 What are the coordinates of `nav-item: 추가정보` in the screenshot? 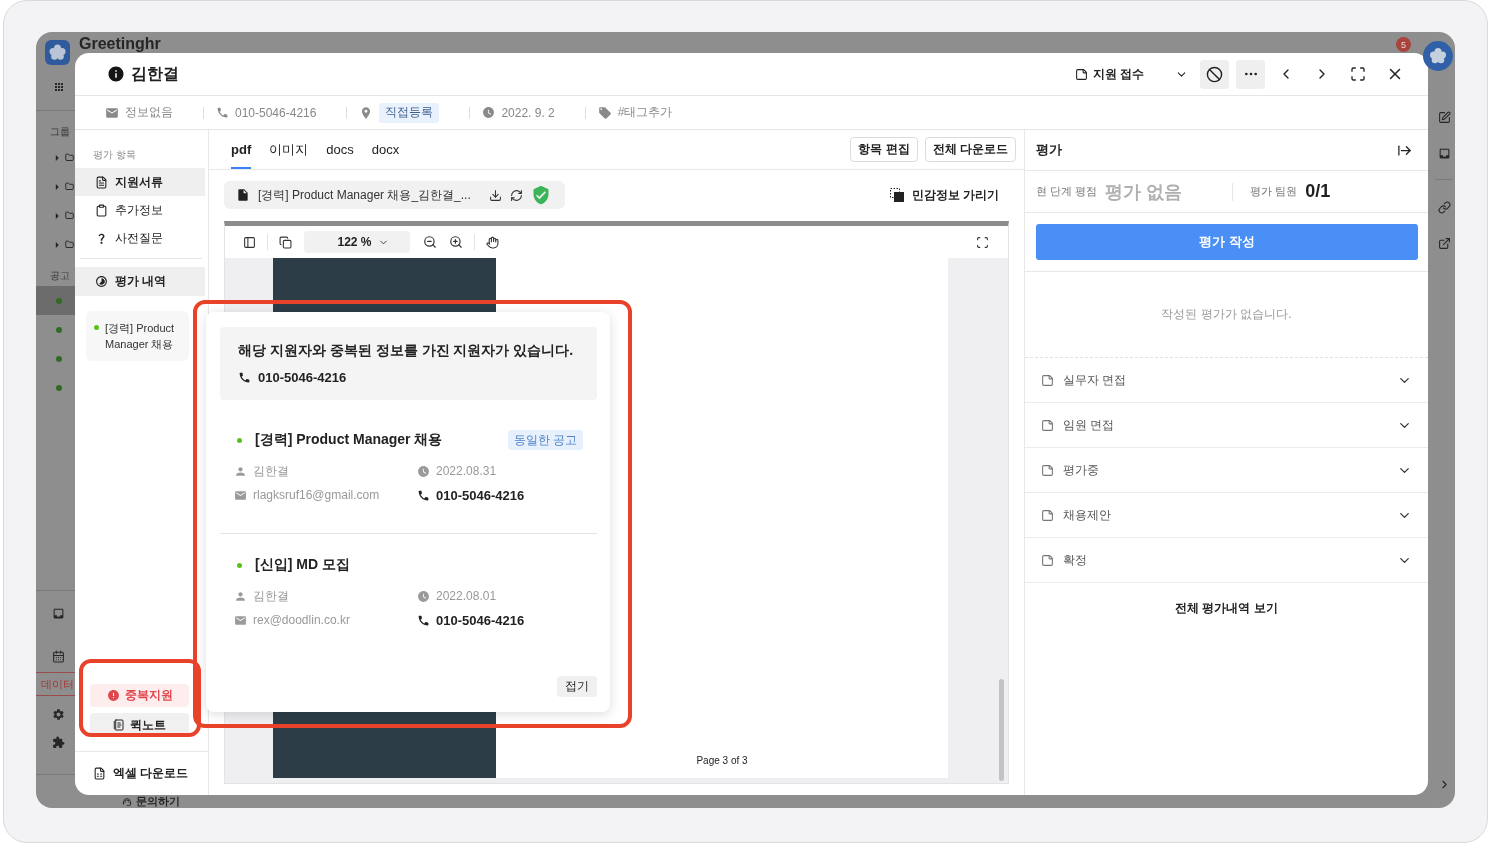 It's located at (140, 210).